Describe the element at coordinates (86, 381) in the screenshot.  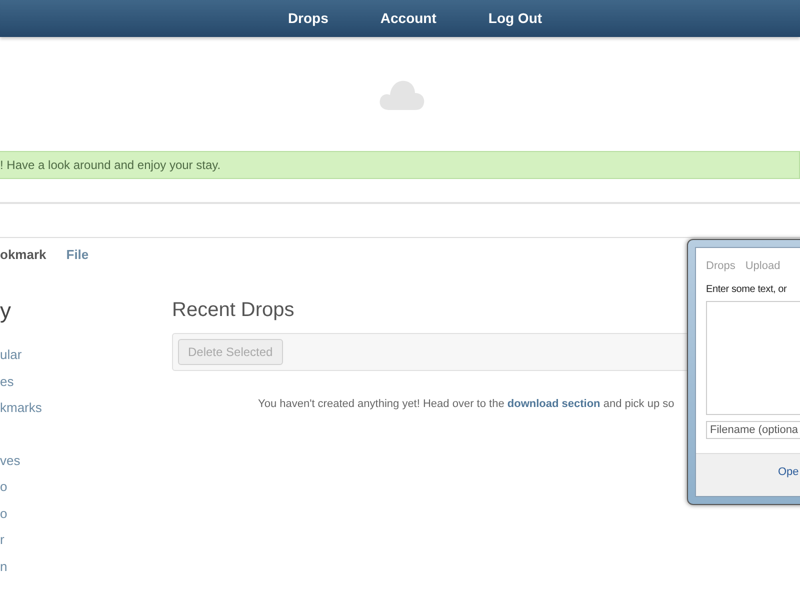
I see `sidebar-item: es` at that location.